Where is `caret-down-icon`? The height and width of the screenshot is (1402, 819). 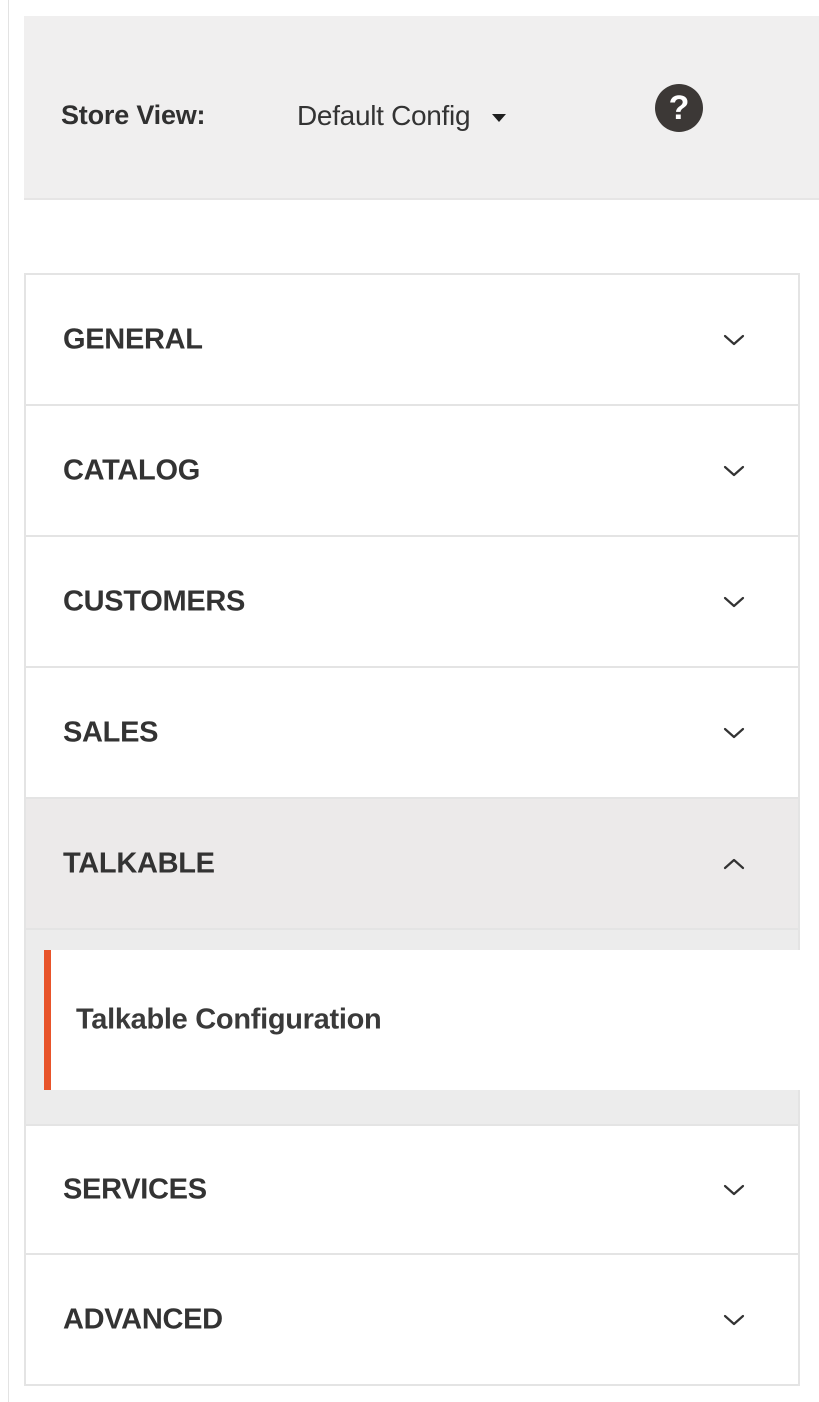
caret-down-icon is located at coordinates (499, 118).